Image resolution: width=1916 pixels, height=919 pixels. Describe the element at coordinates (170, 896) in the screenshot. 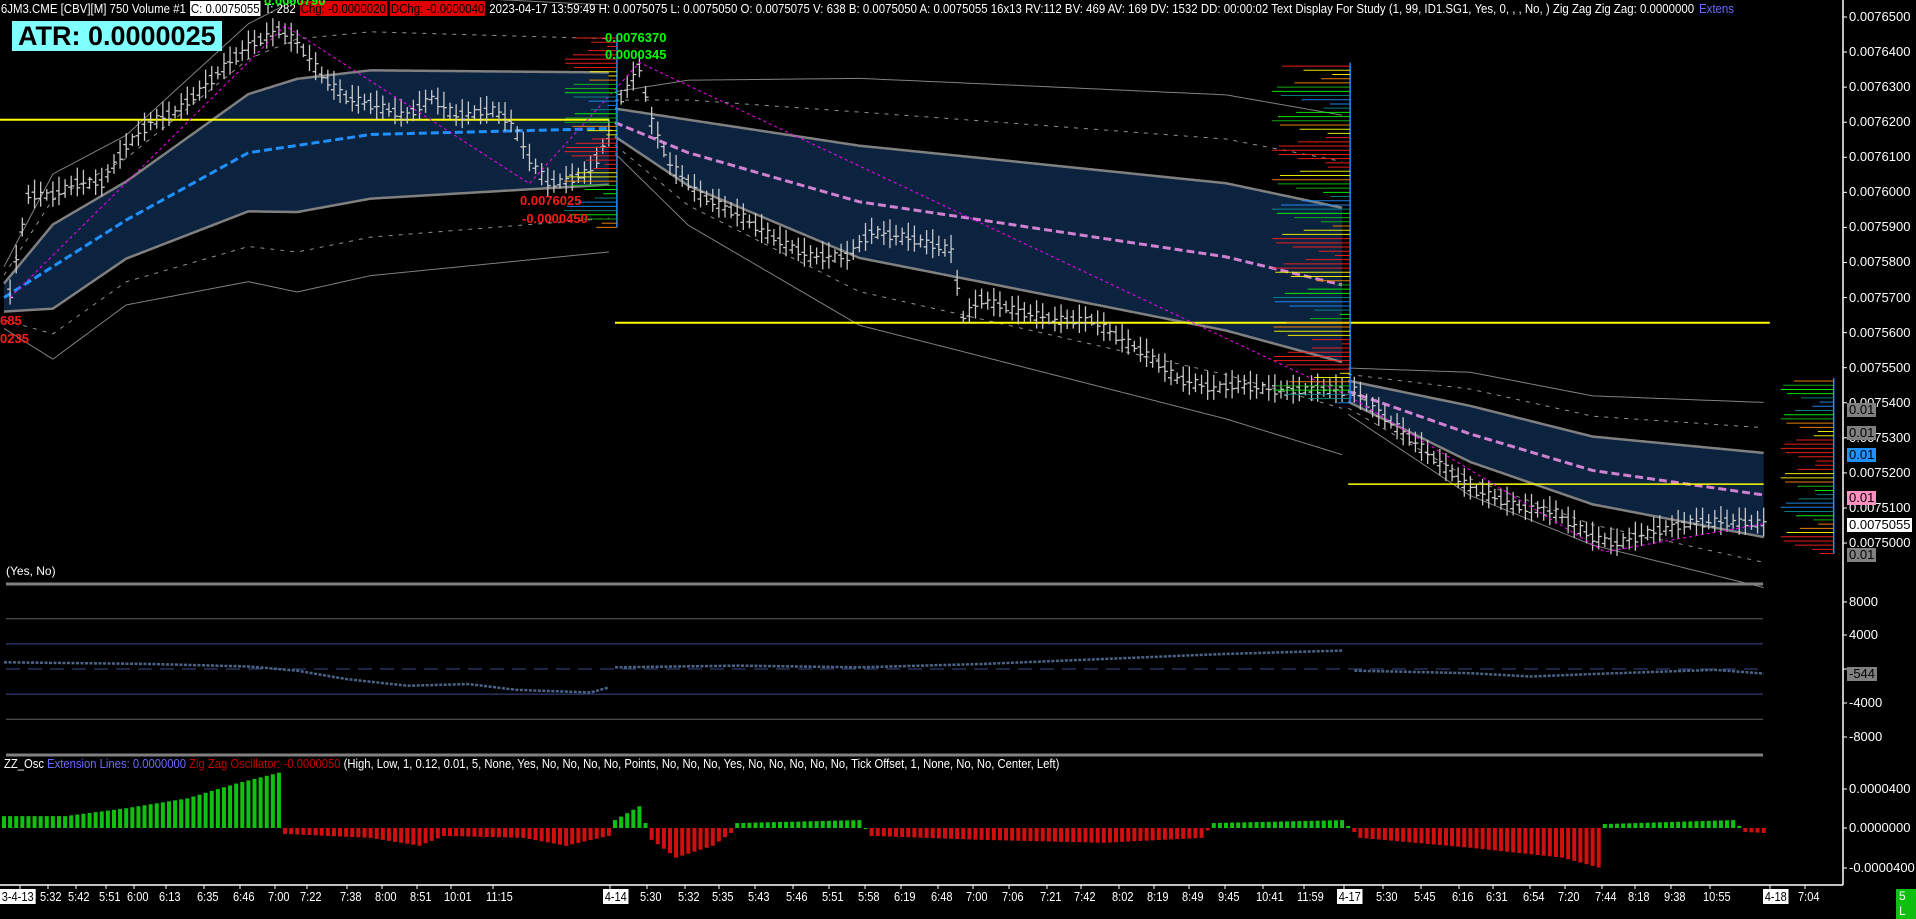

I see `time-axis-label: 6:13` at that location.